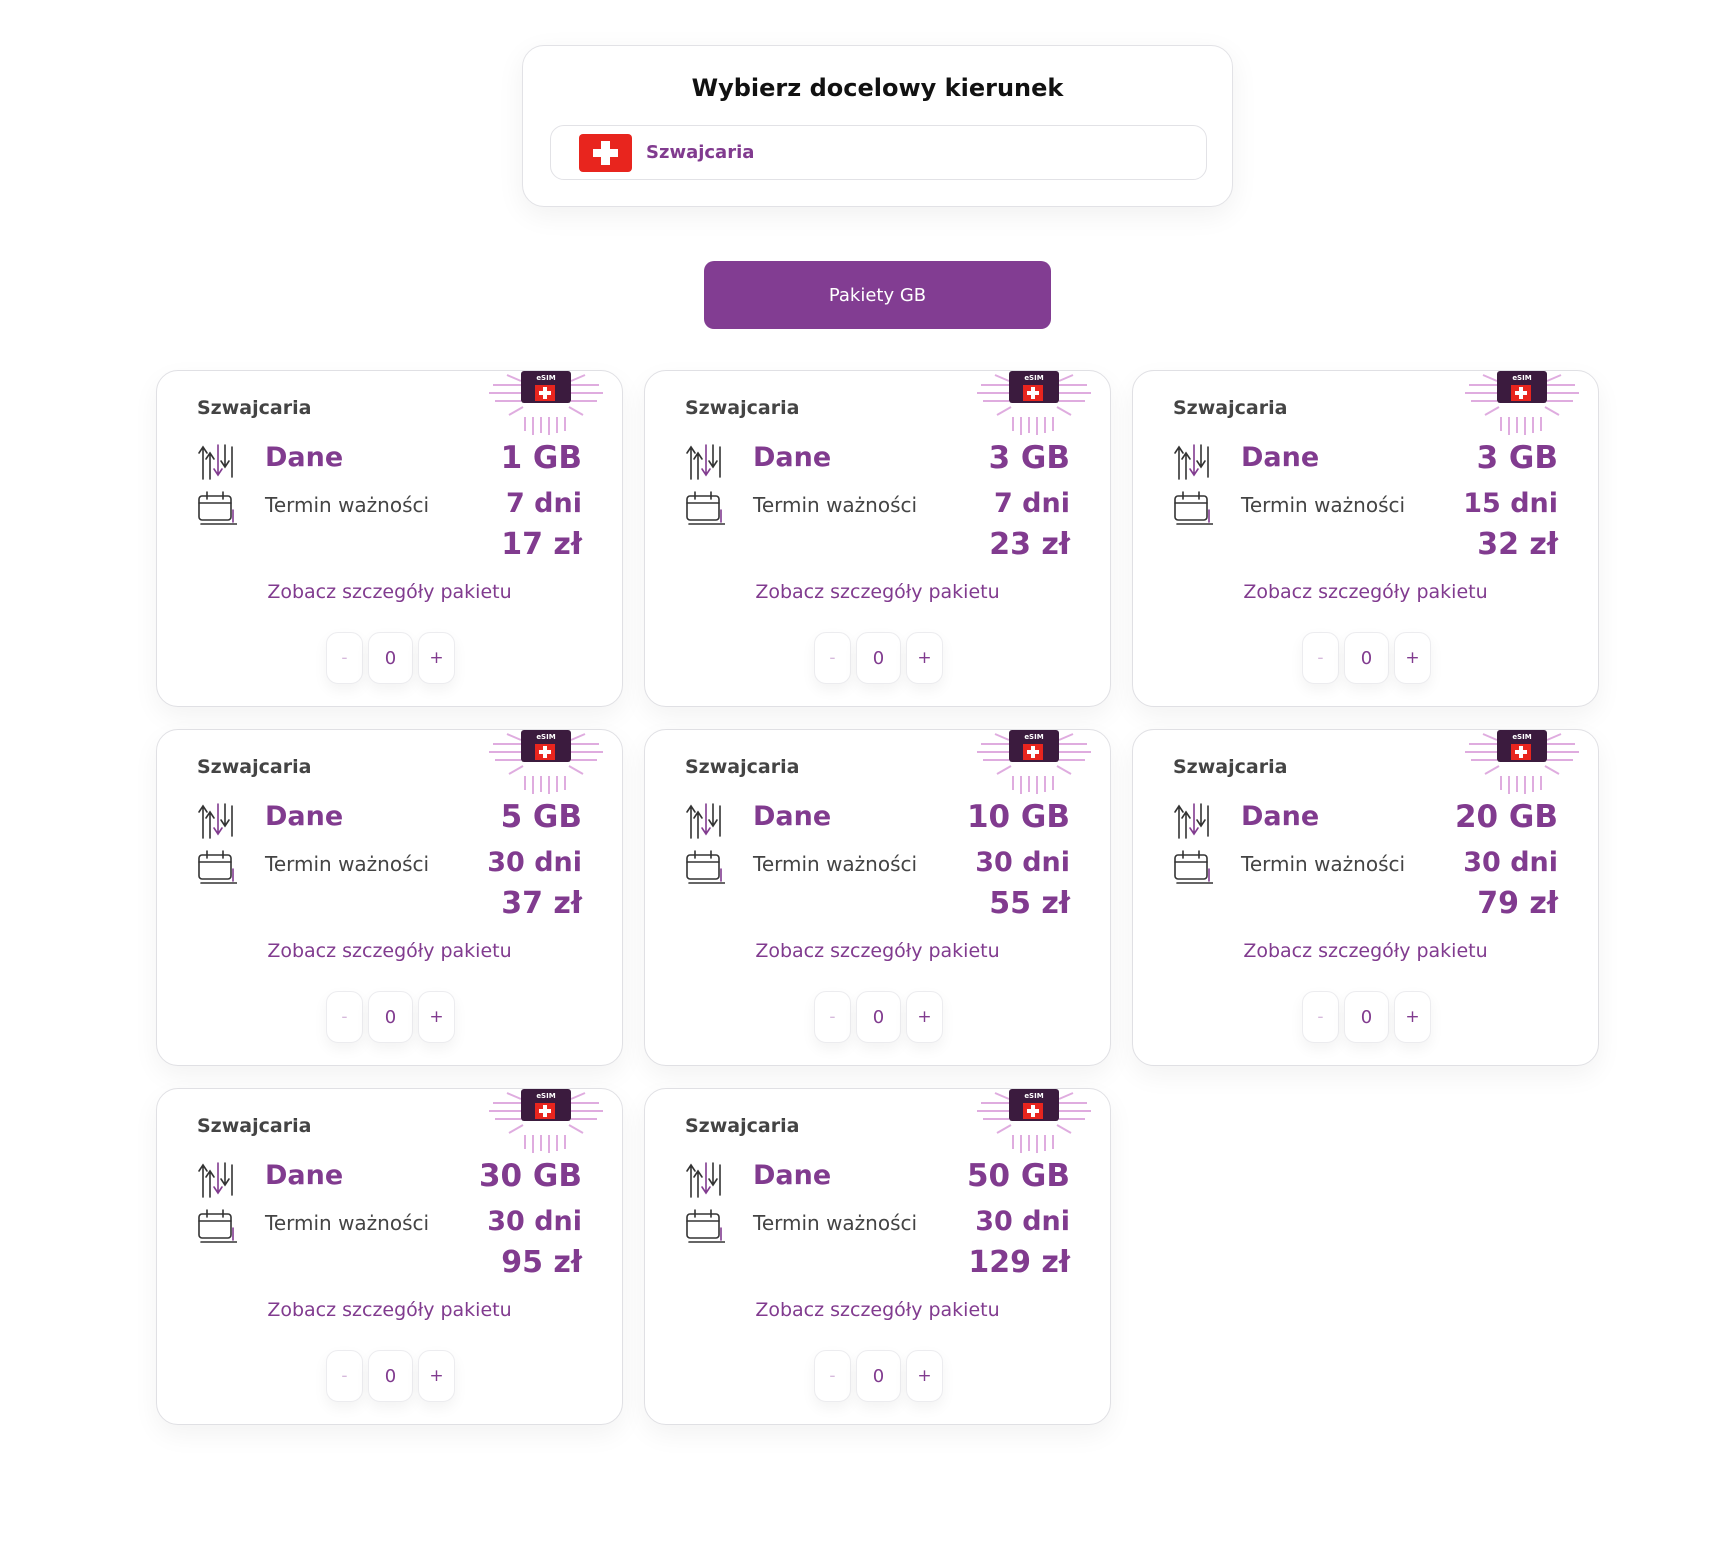 This screenshot has height=1549, width=1735. What do you see at coordinates (700, 152) in the screenshot?
I see `destination-value: Szwajcaria` at bounding box center [700, 152].